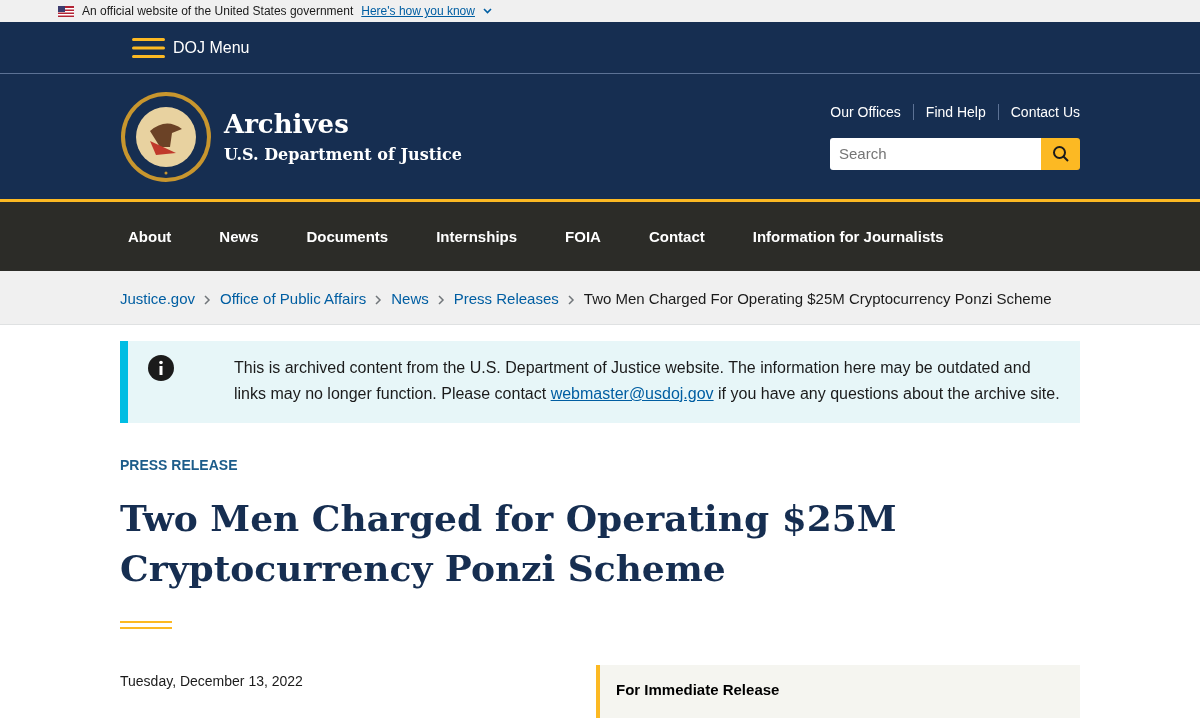 This screenshot has height=720, width=1200. Describe the element at coordinates (817, 298) in the screenshot. I see `breadcrumb-current: Two Men Charged For Operating $25M Cryptocurrency Ponzi Scheme` at that location.